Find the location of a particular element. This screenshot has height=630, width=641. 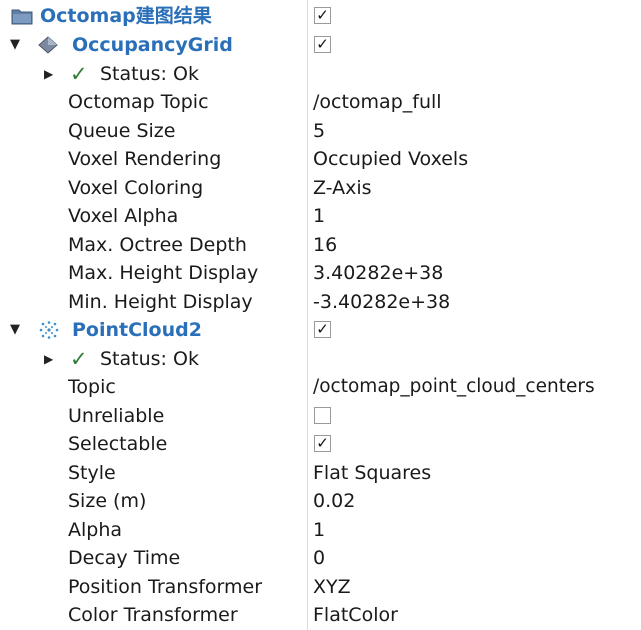

occupancygrid-status-row: ▶ ✓ Status: Ok is located at coordinates (320, 74).